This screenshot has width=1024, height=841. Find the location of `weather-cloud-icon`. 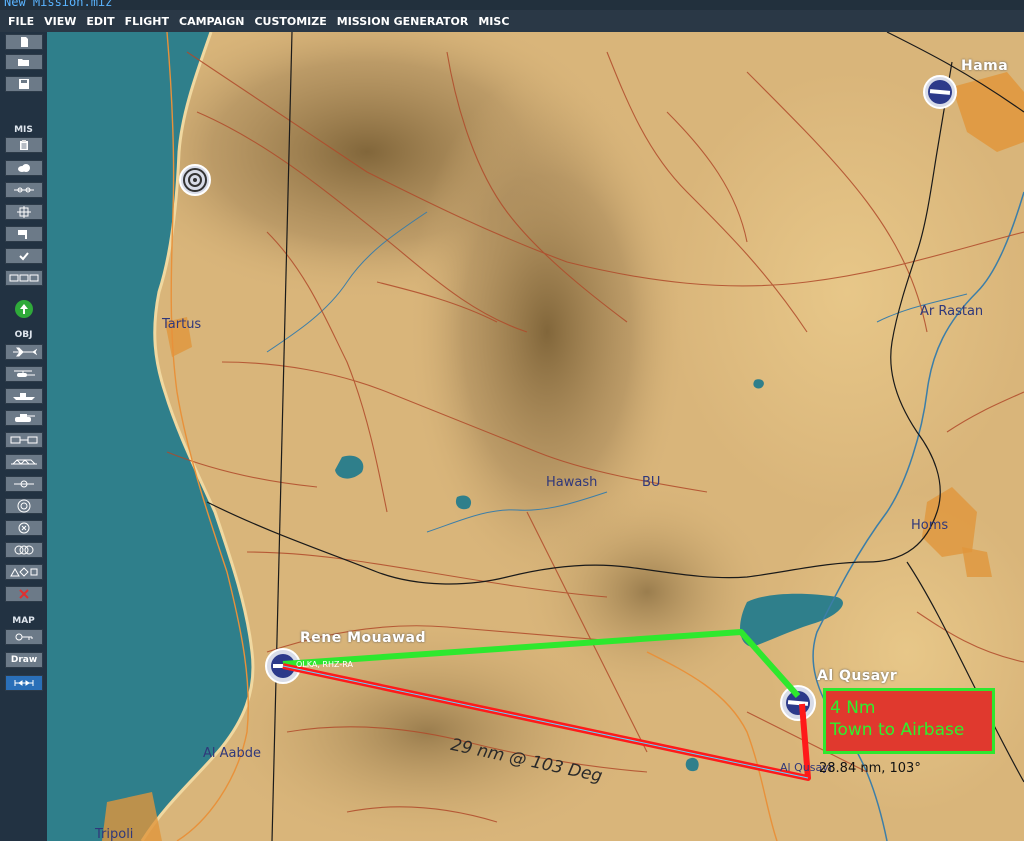

weather-cloud-icon is located at coordinates (24, 168).